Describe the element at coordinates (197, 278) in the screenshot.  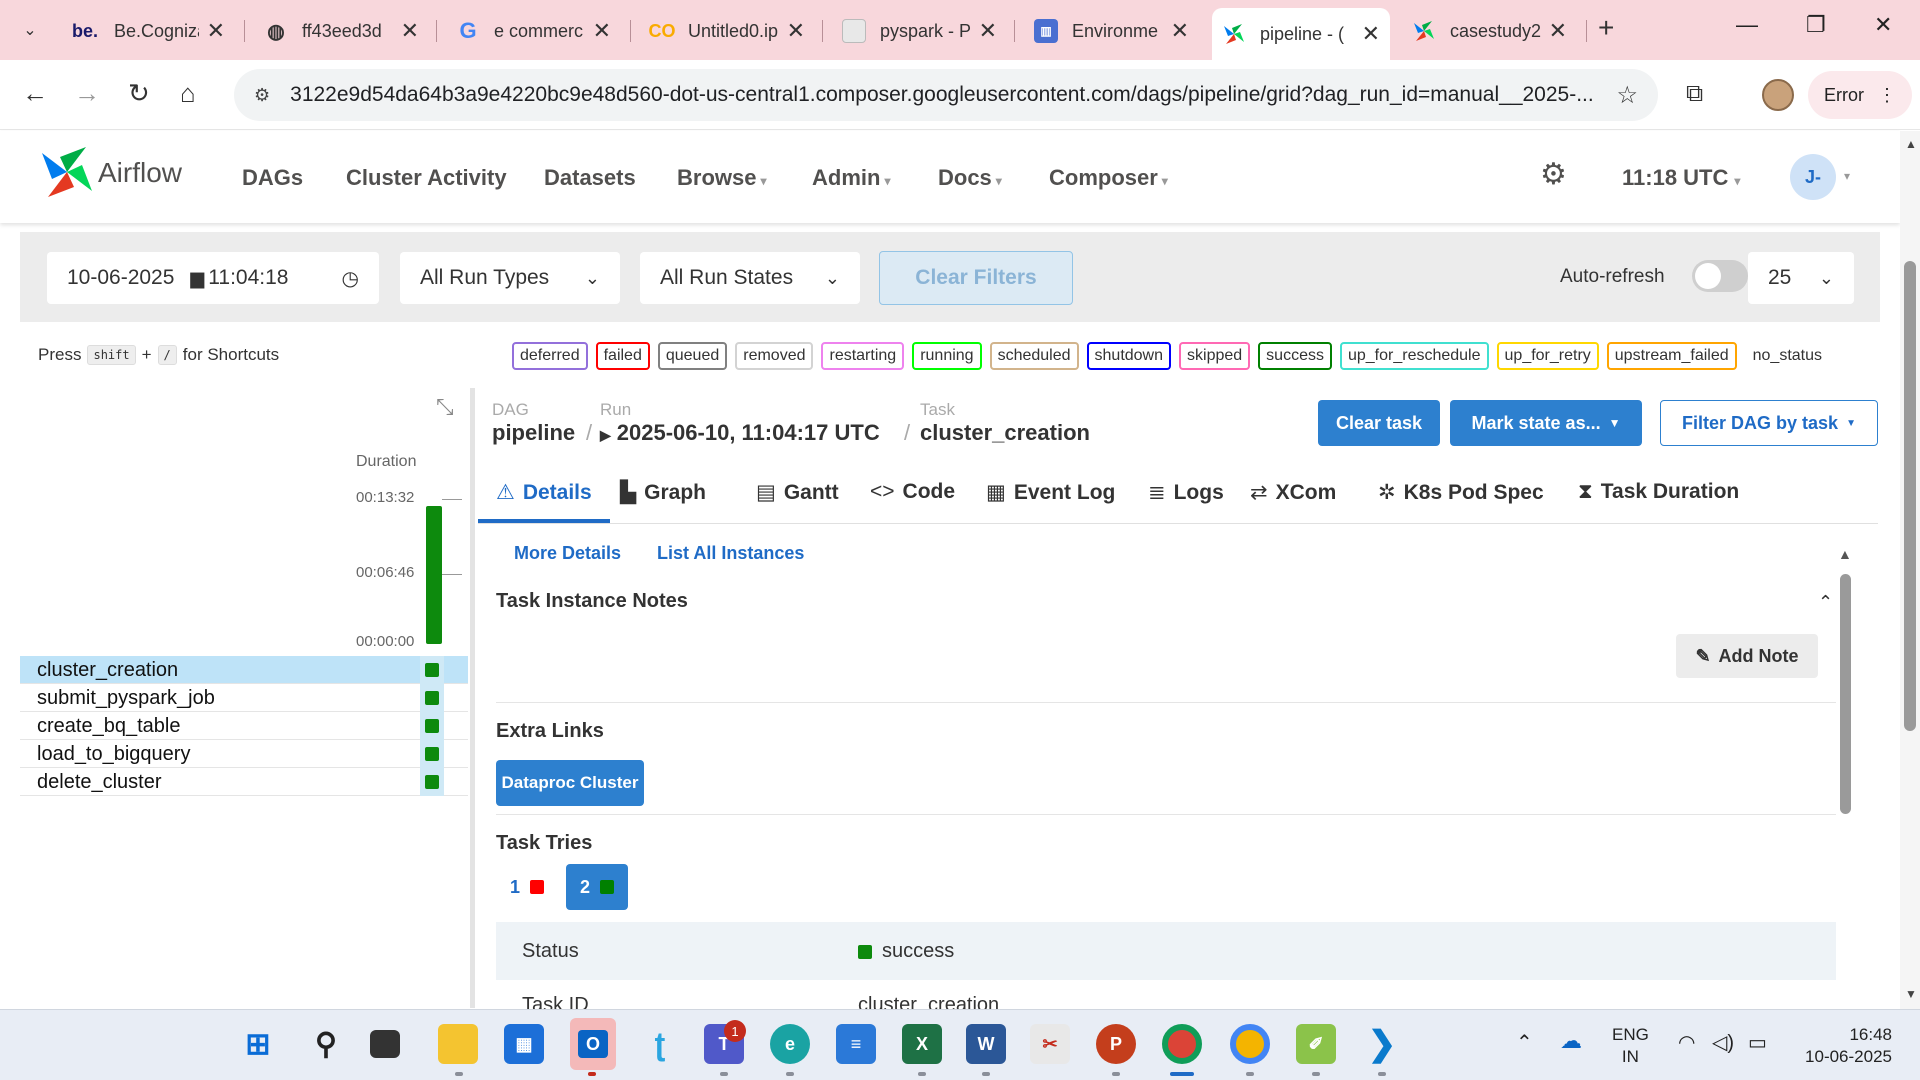
I see `calendar-icon: ▆` at that location.